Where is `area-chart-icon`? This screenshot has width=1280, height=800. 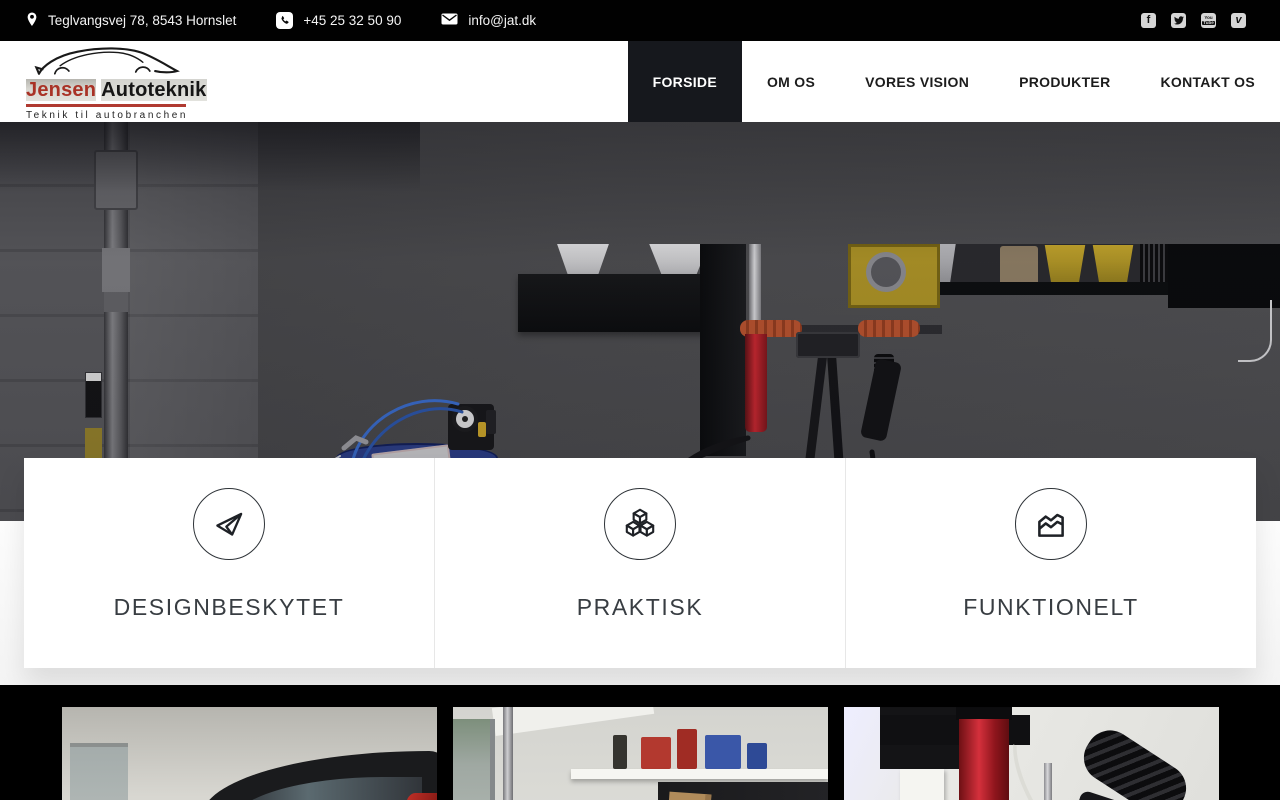
area-chart-icon is located at coordinates (1051, 525).